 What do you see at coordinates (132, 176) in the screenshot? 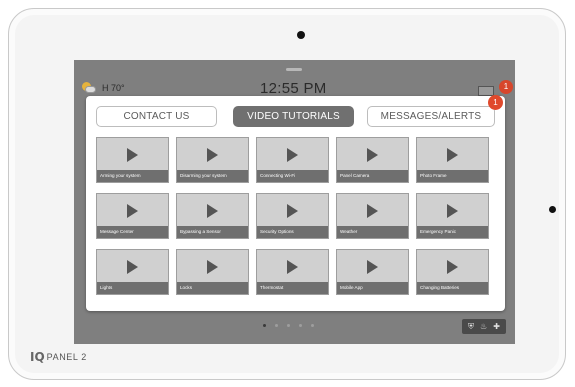
I see `video-title: Arming your system` at bounding box center [132, 176].